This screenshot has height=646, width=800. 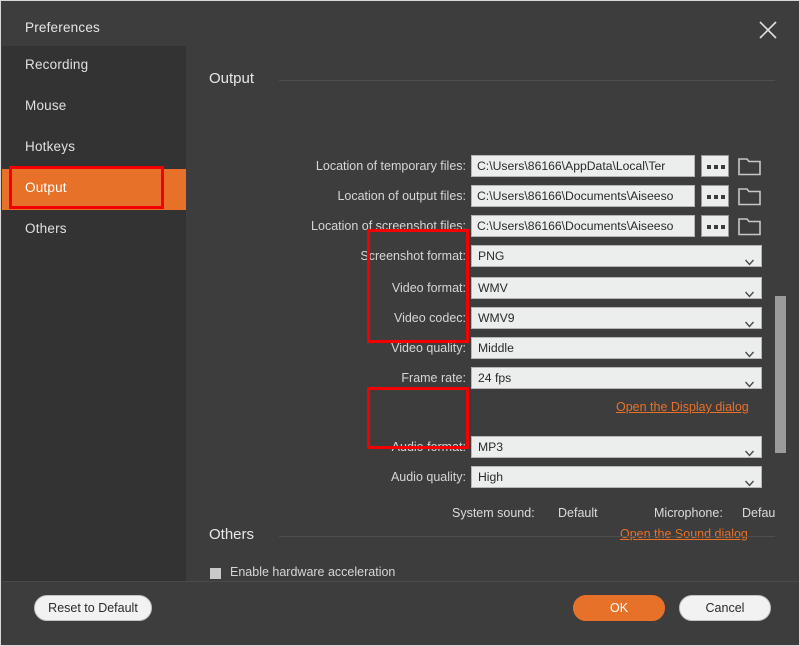 What do you see at coordinates (616, 348) in the screenshot?
I see `video-quality-select: Middle` at bounding box center [616, 348].